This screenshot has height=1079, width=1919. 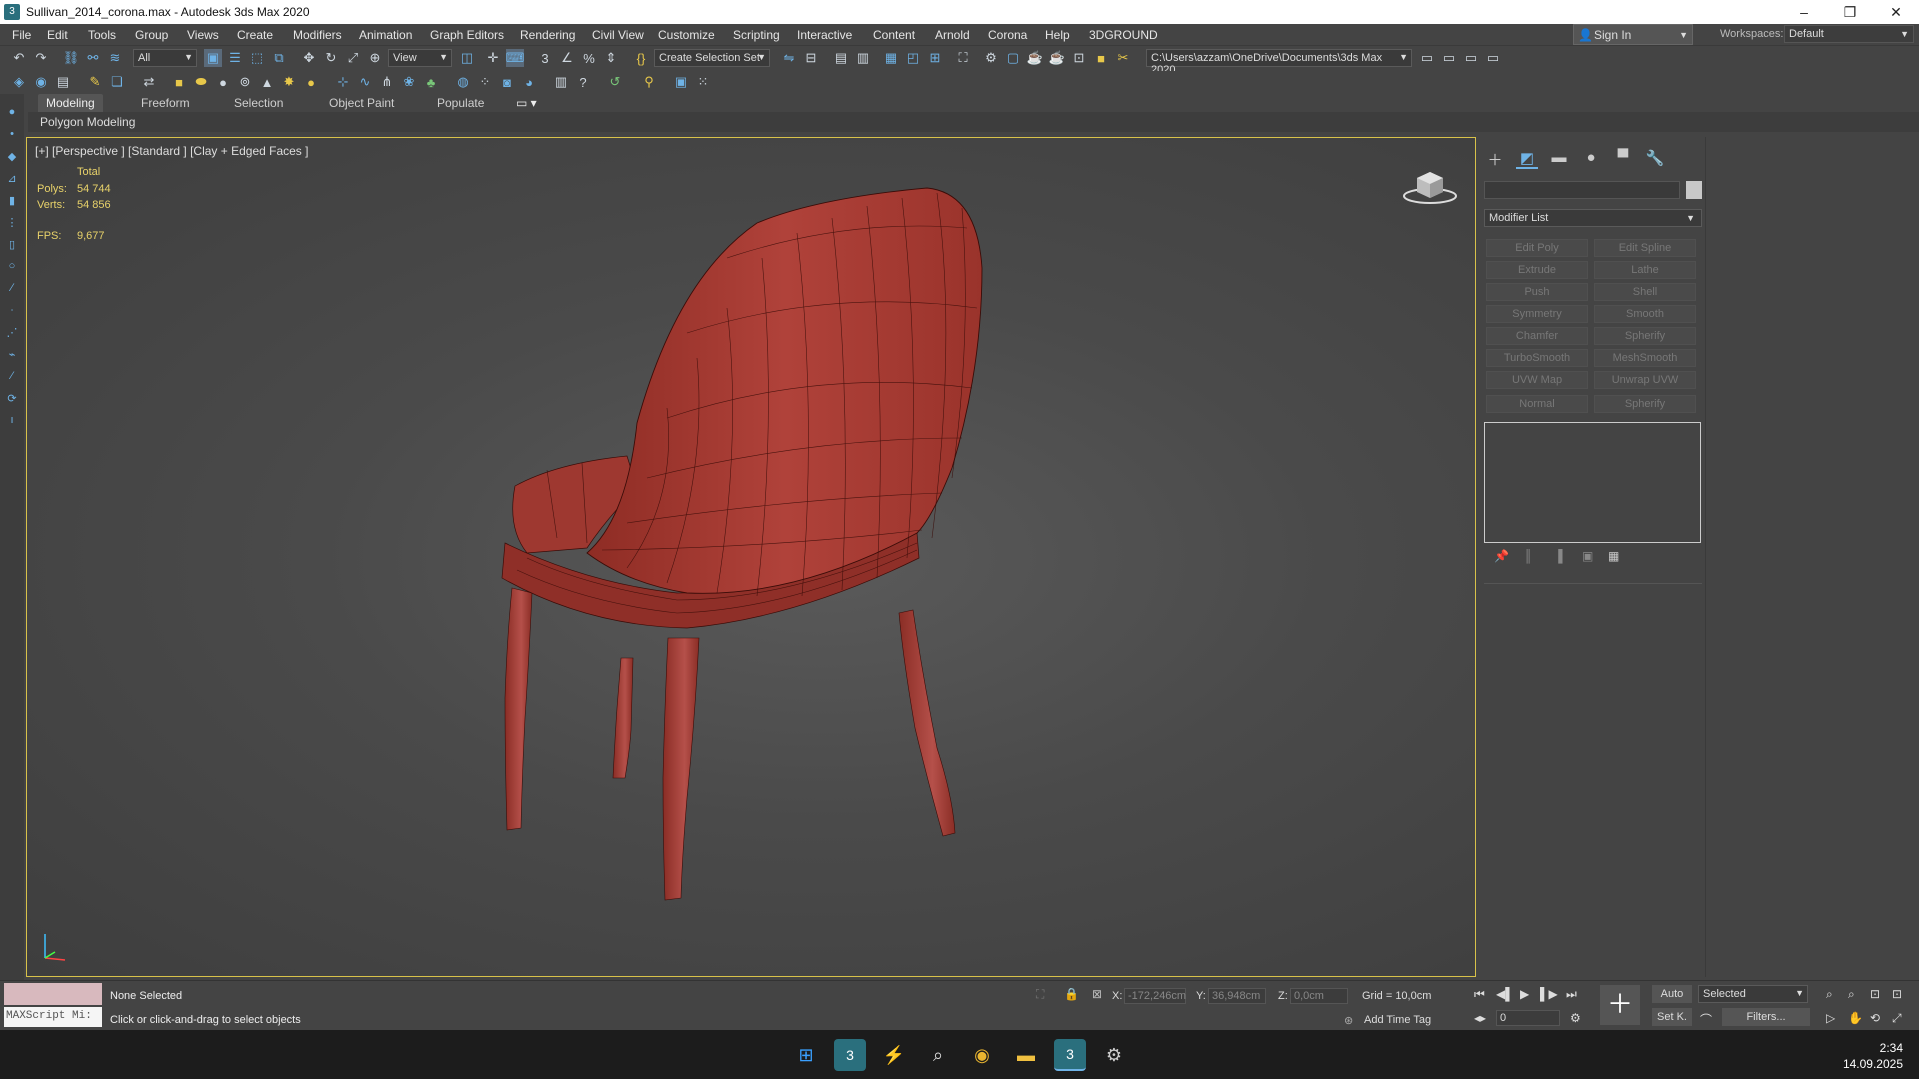 What do you see at coordinates (1575, 1018) in the screenshot?
I see `time-config-icon: ⚙` at bounding box center [1575, 1018].